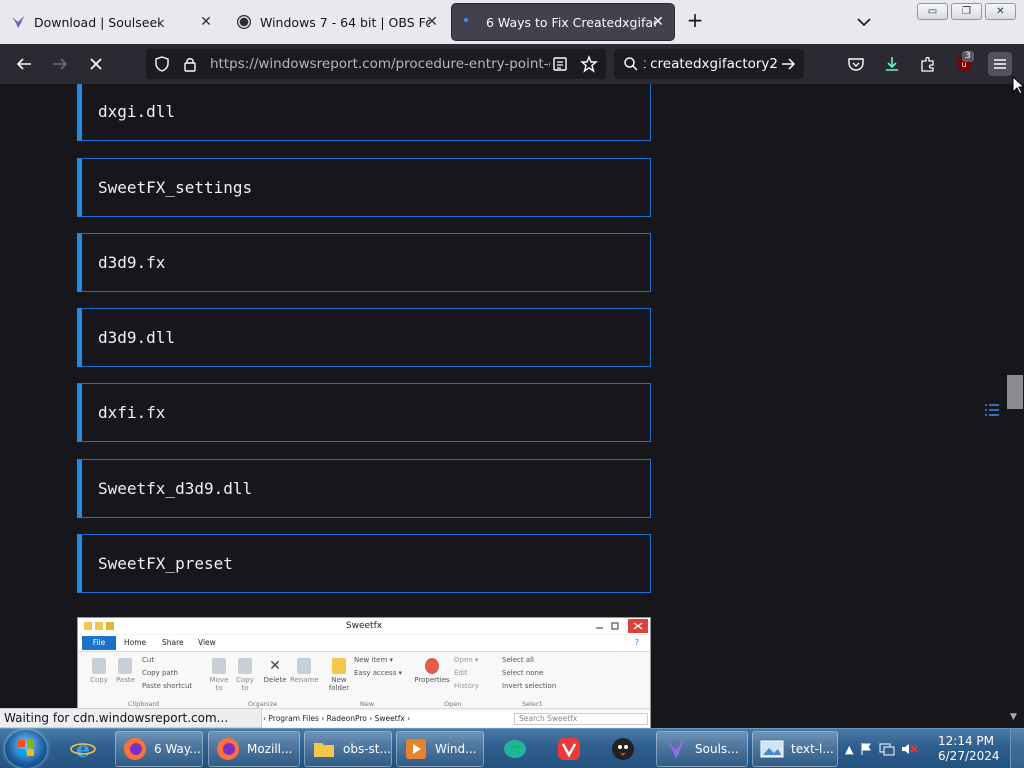  What do you see at coordinates (24, 64) in the screenshot?
I see `back-button` at bounding box center [24, 64].